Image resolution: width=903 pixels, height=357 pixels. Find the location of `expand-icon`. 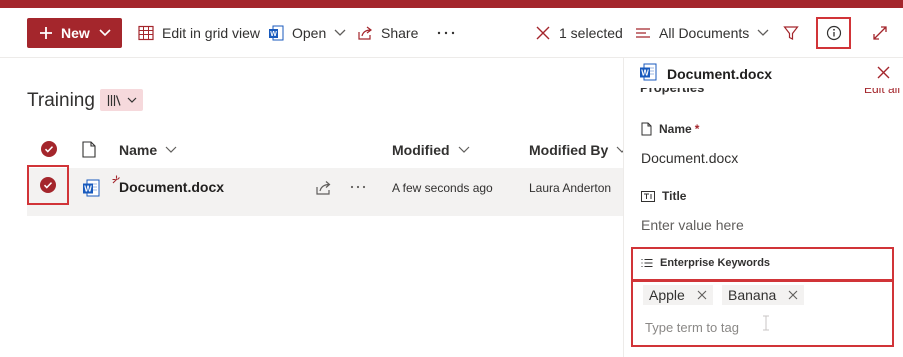

expand-icon is located at coordinates (880, 33).